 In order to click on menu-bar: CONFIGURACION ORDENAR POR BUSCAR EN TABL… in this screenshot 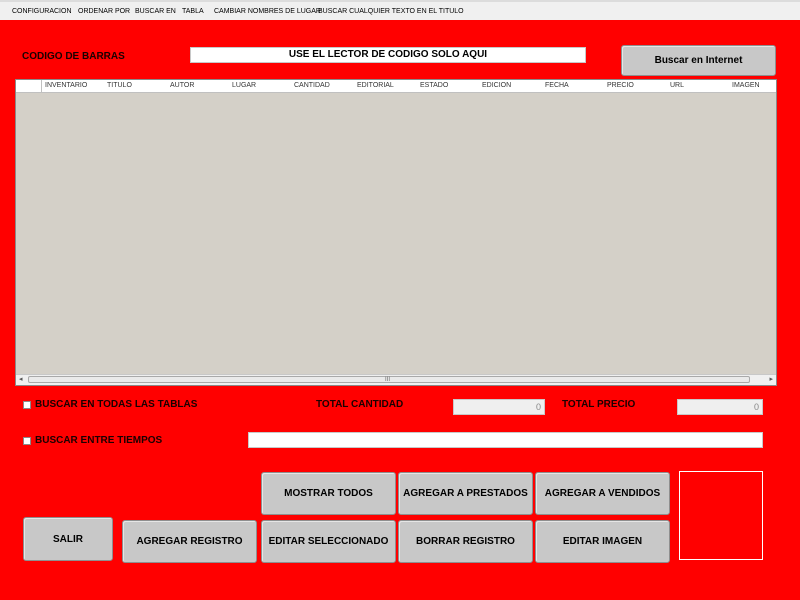, I will do `click(400, 10)`.